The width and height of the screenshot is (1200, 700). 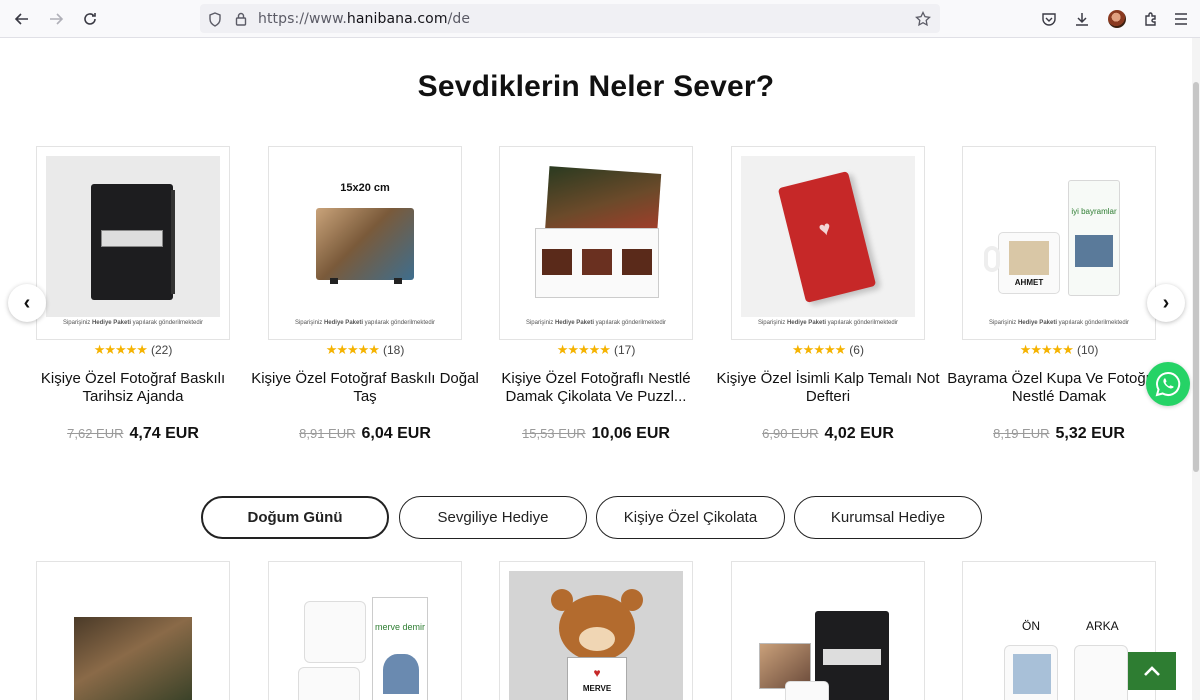 I want to click on back-button, so click(x=22, y=19).